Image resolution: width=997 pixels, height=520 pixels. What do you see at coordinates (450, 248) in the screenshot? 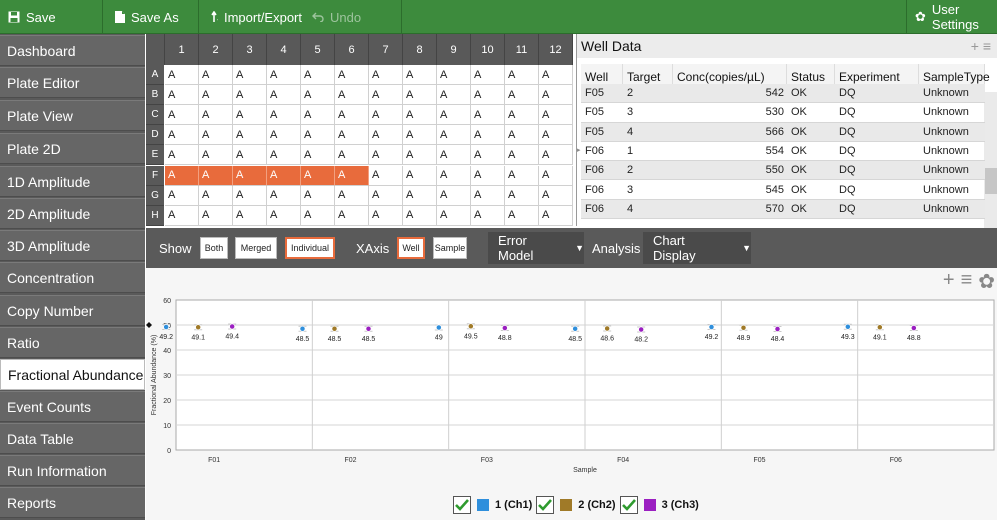
I see `sample-button: Sample` at bounding box center [450, 248].